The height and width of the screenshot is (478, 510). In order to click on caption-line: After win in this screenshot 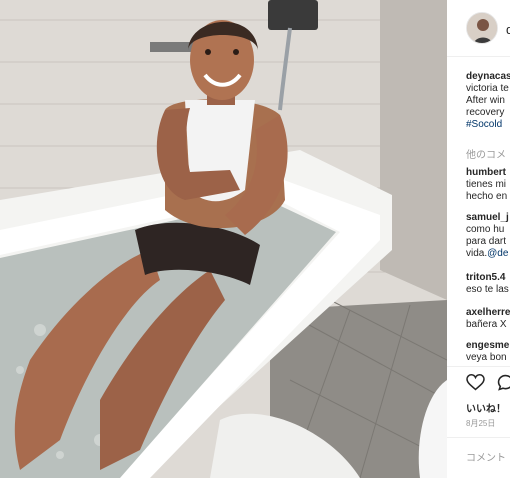, I will do `click(485, 100)`.